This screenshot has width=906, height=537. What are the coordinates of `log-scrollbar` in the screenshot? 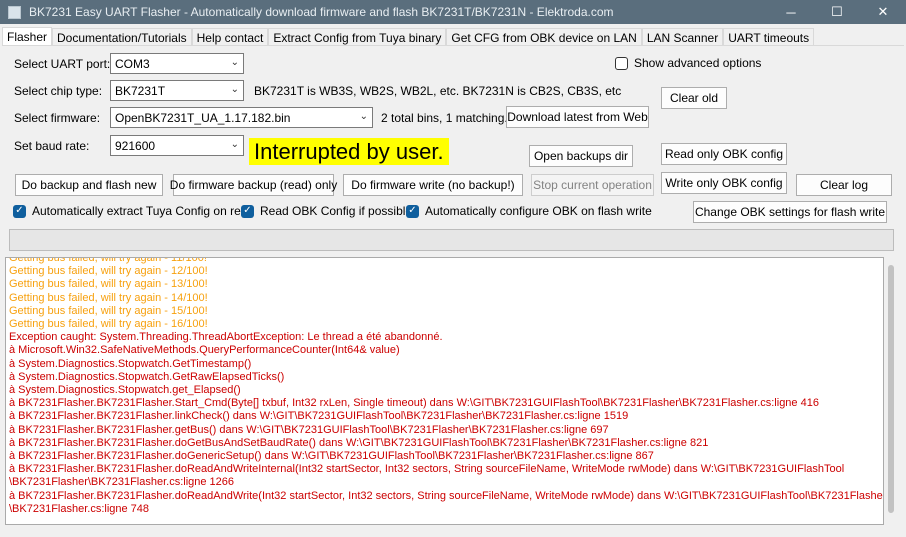 It's located at (891, 391).